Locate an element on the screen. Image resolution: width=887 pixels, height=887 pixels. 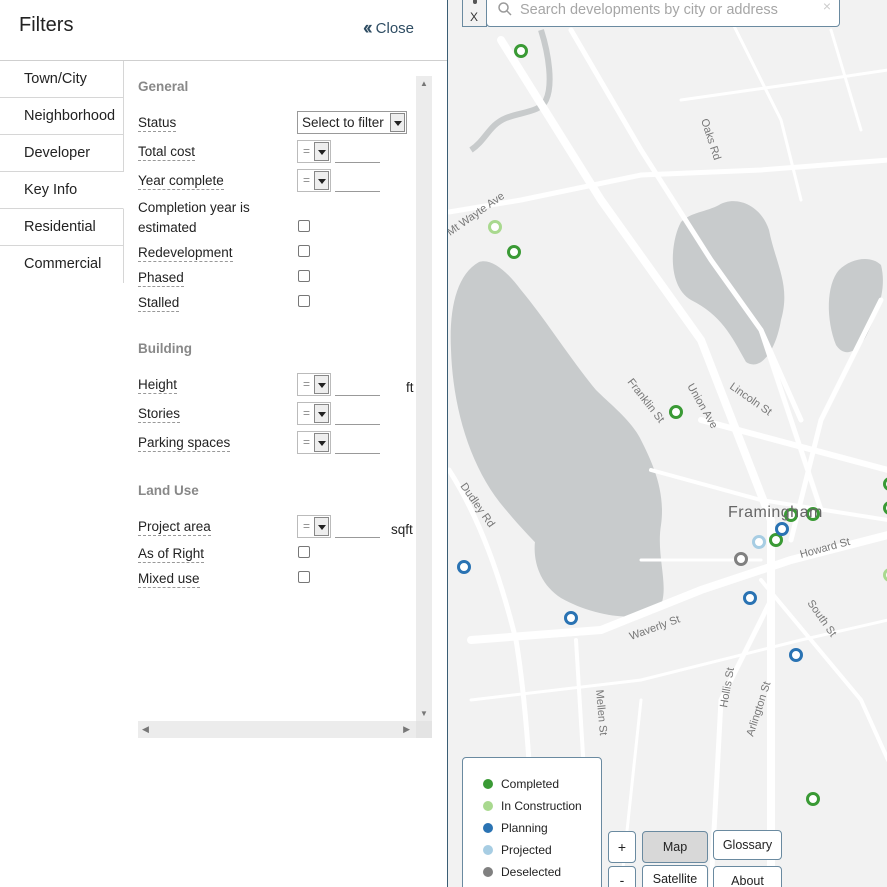
legend-item: Planning is located at coordinates (515, 828).